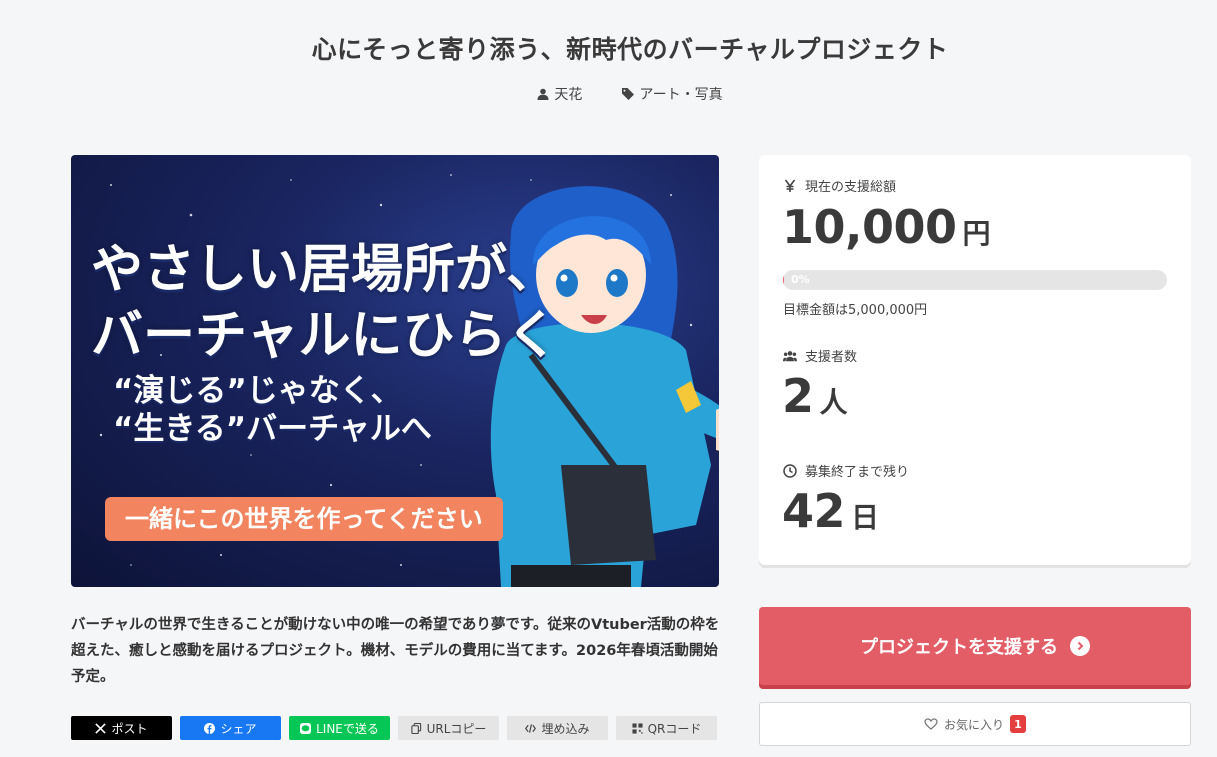 The height and width of the screenshot is (757, 1217). I want to click on supporters-label-row: 支援者数, so click(820, 355).